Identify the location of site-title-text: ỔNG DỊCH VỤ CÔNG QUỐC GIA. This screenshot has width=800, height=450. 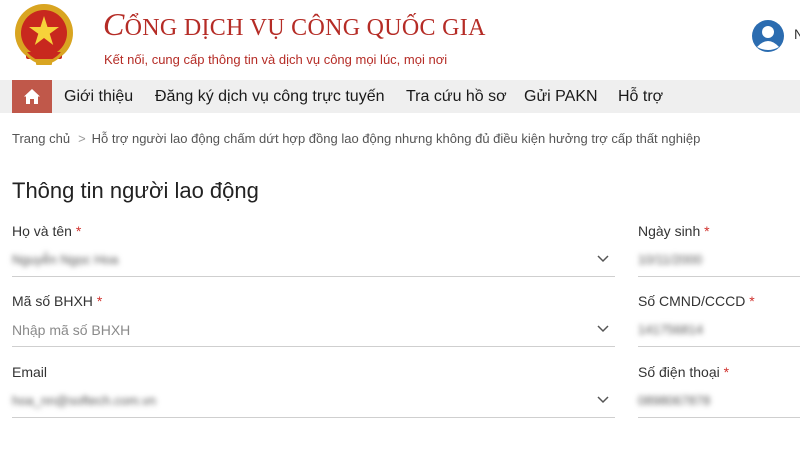
(305, 28).